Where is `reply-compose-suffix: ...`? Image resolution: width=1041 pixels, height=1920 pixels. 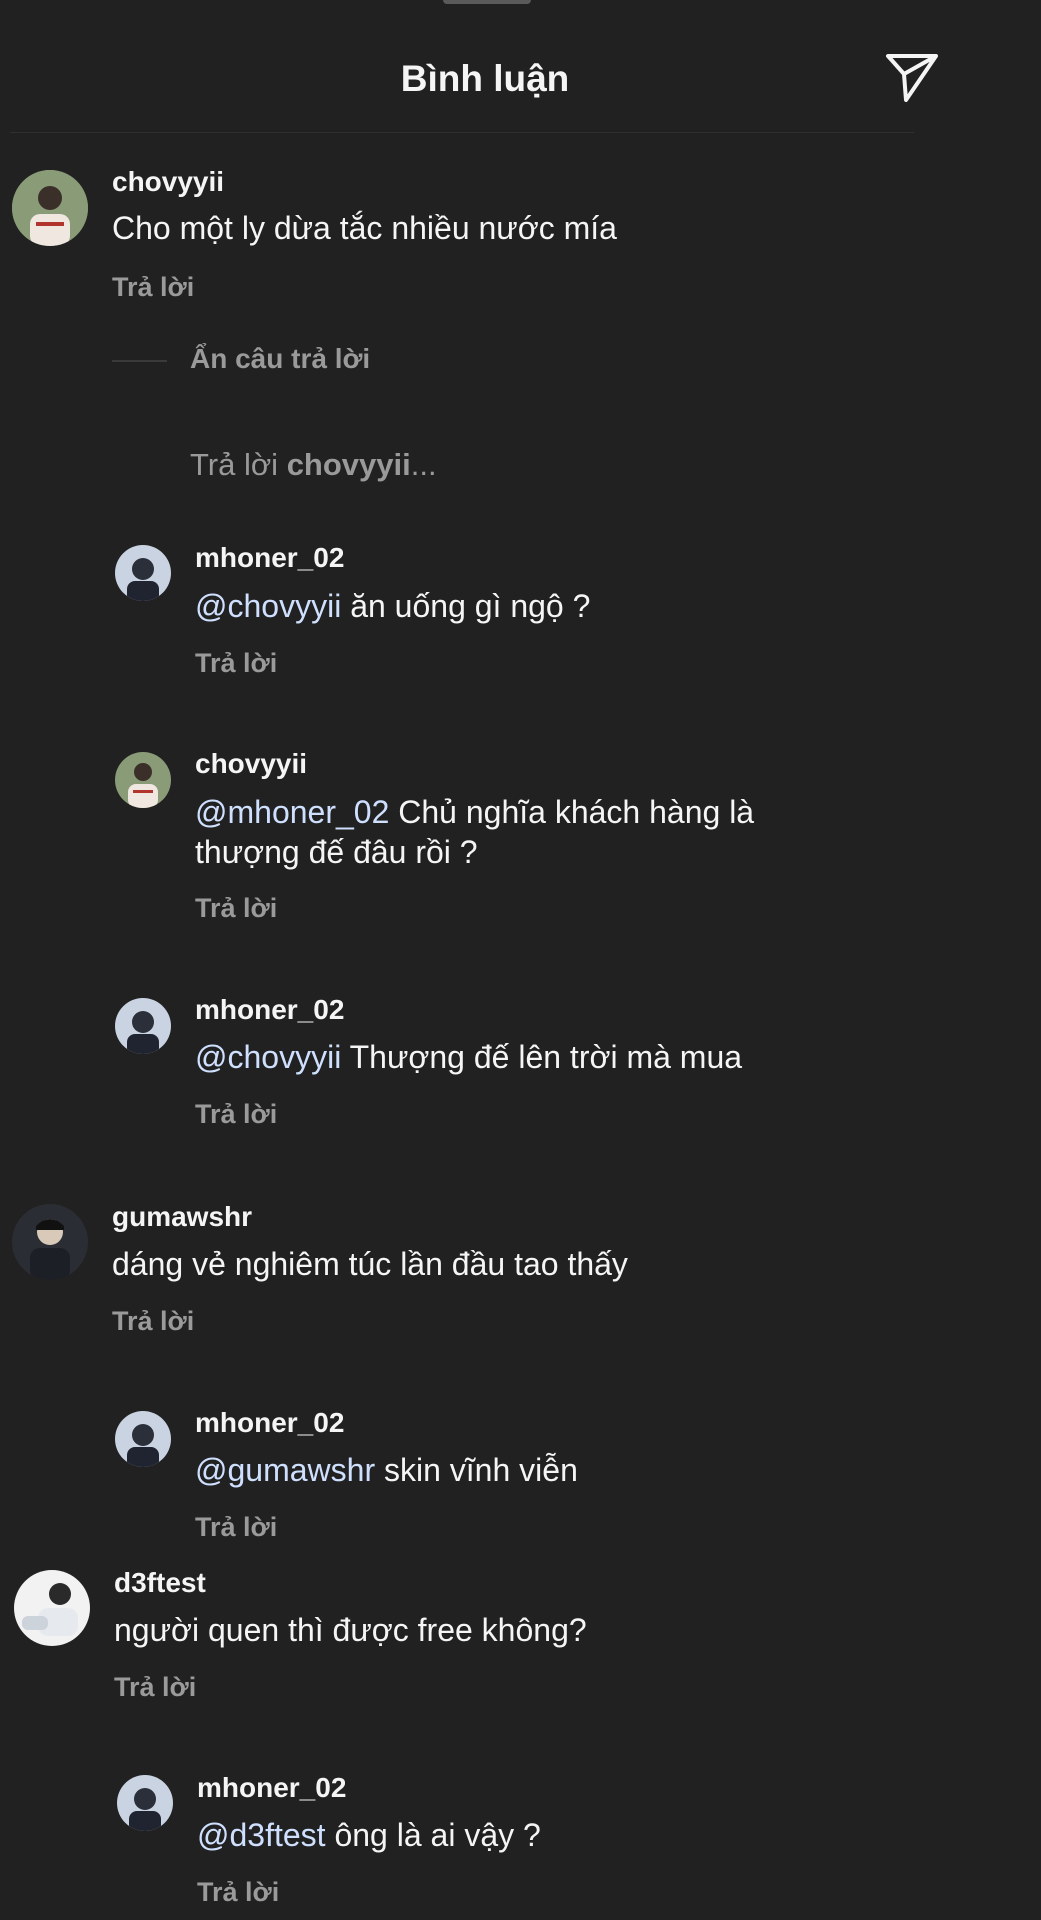
reply-compose-suffix: ... is located at coordinates (423, 464).